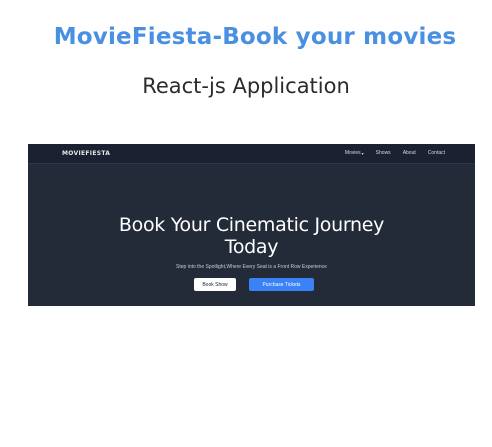 The width and height of the screenshot is (492, 447). What do you see at coordinates (395, 153) in the screenshot?
I see `nav-menu: Movies ▾ Shows About Contact` at bounding box center [395, 153].